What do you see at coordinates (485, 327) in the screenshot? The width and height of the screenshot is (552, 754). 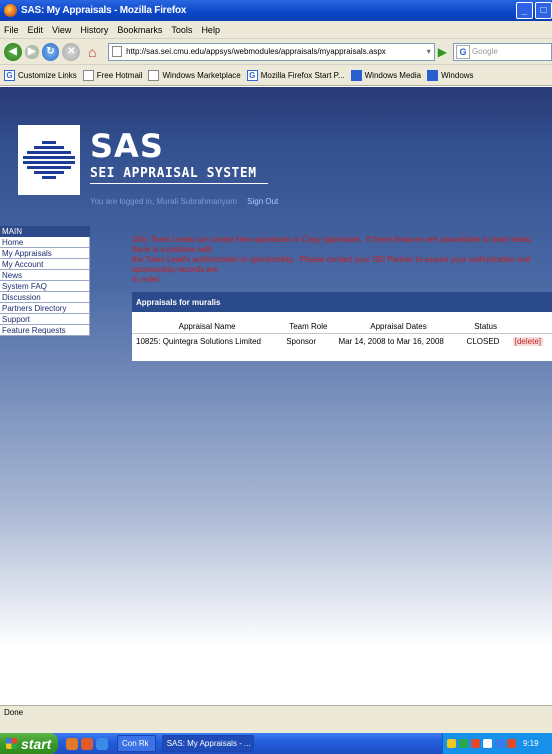 I see `column-header: Status` at bounding box center [485, 327].